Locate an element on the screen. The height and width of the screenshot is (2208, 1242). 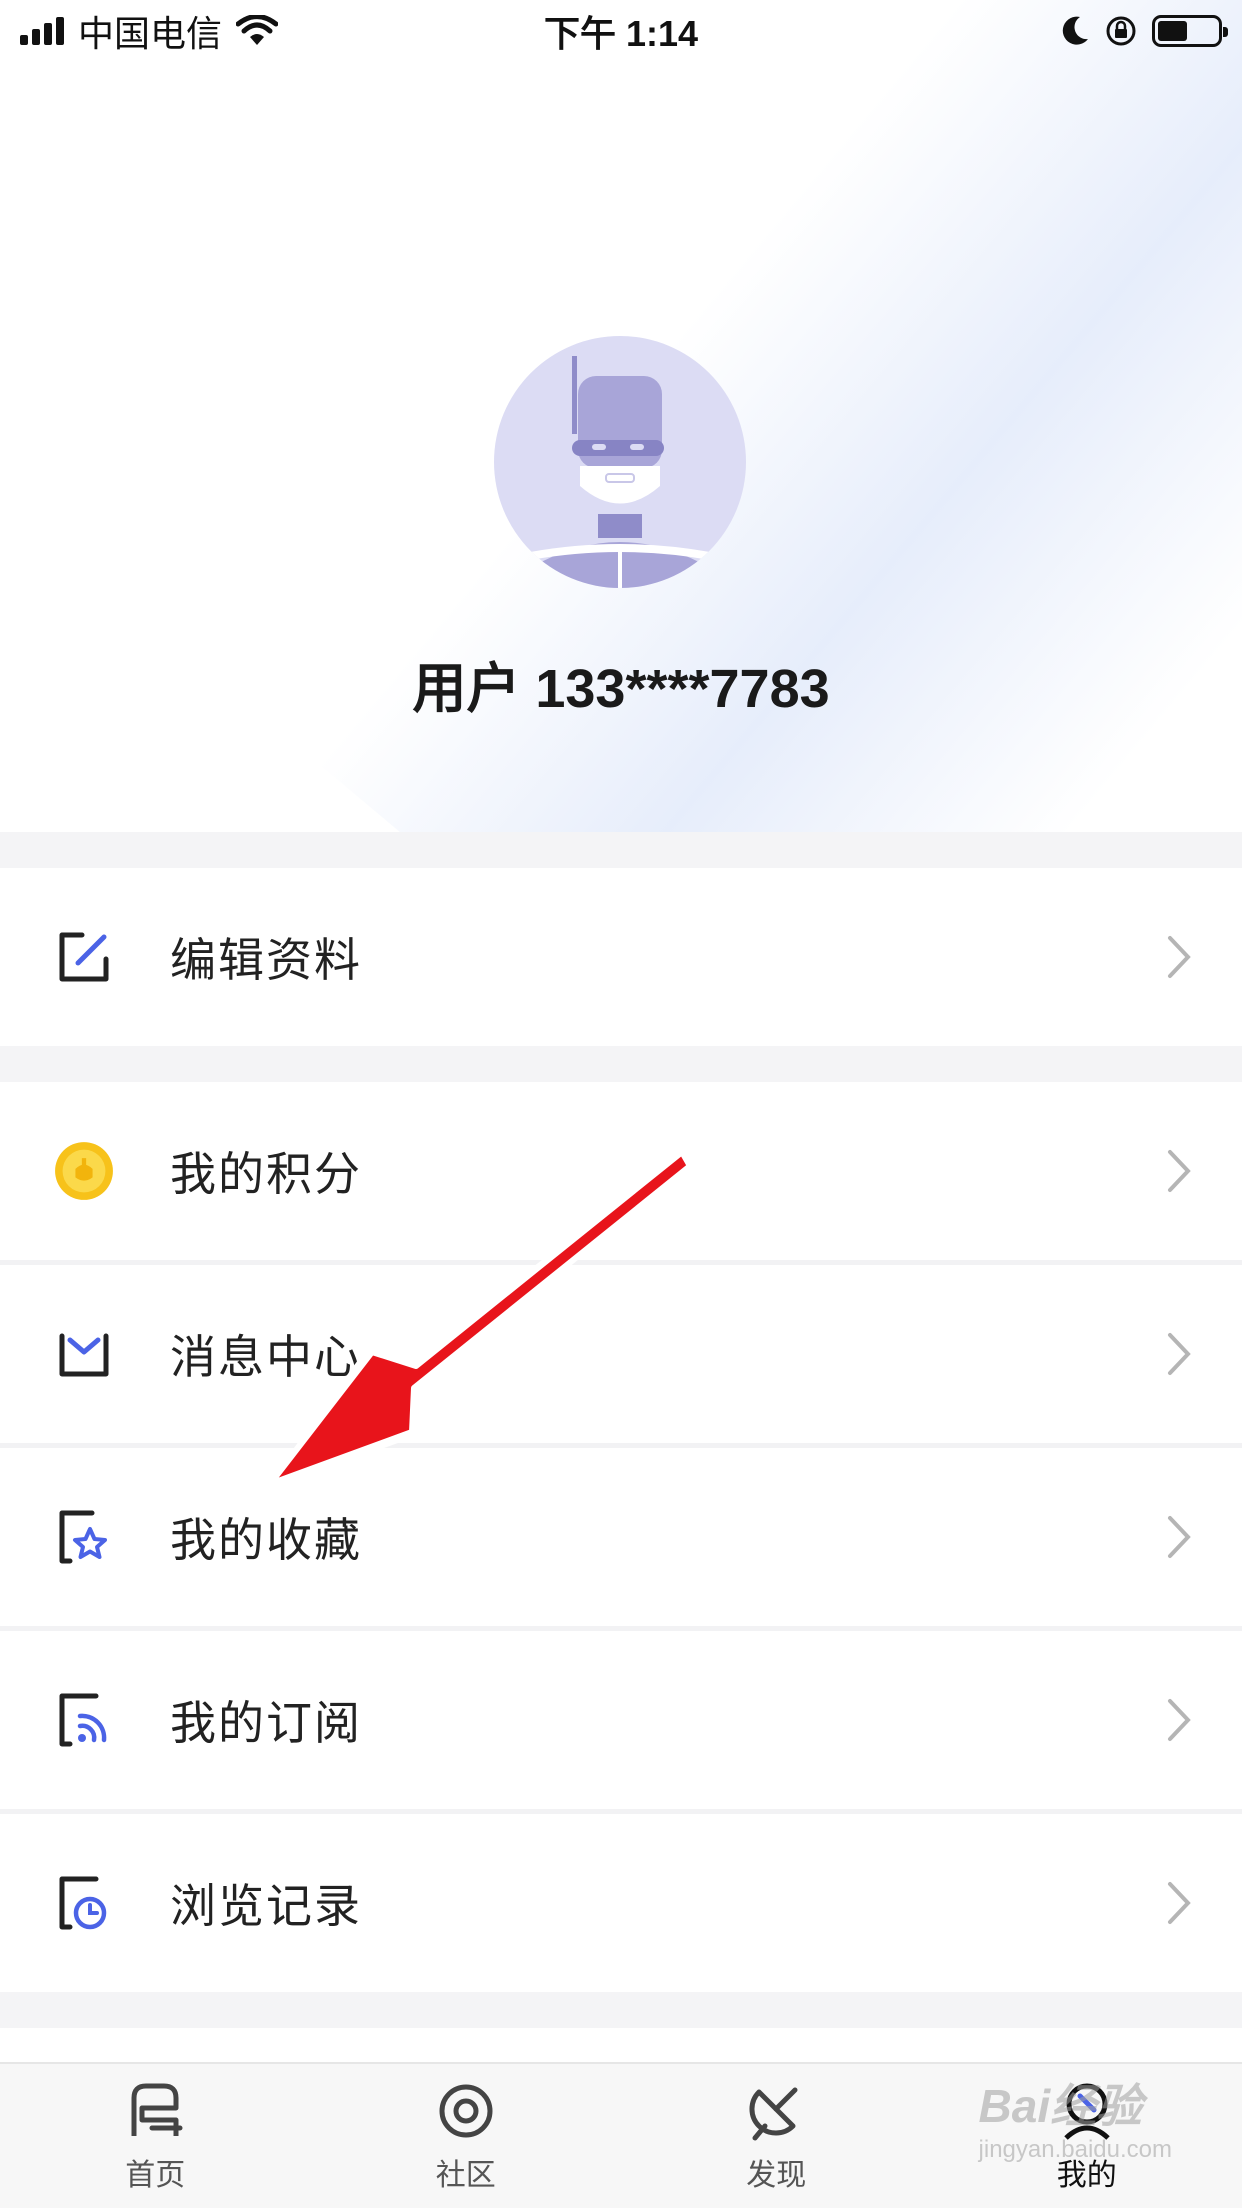
tab-discover: 发现 is located at coordinates (776, 2136).